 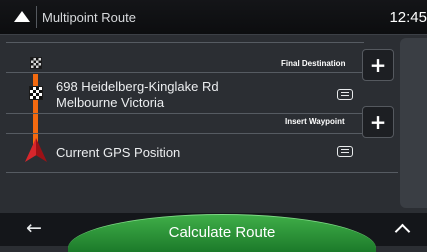 I want to click on back-icon, so click(x=22, y=16).